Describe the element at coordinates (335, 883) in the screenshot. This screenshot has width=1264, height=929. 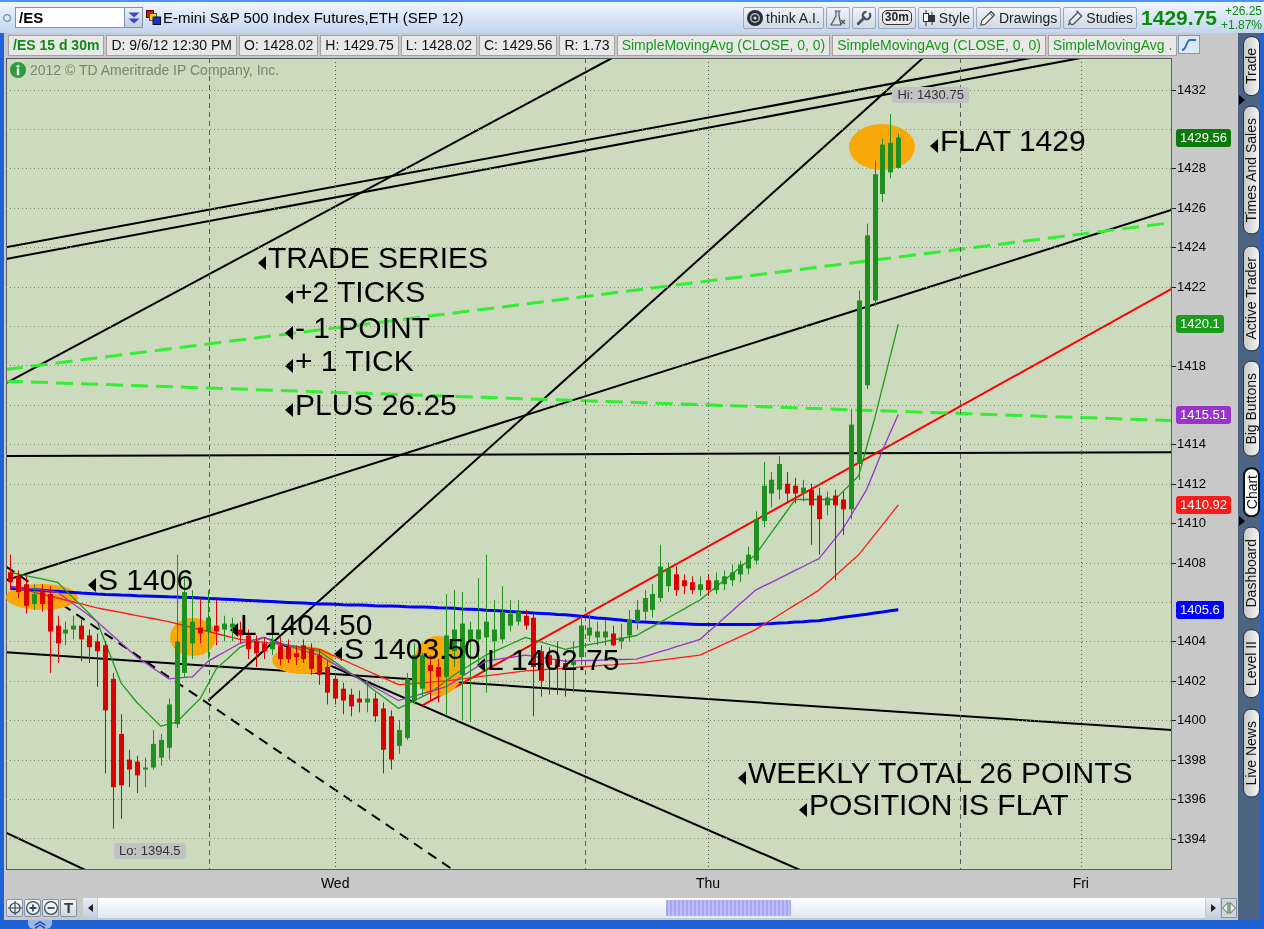
I see `axis-label: Wed` at that location.